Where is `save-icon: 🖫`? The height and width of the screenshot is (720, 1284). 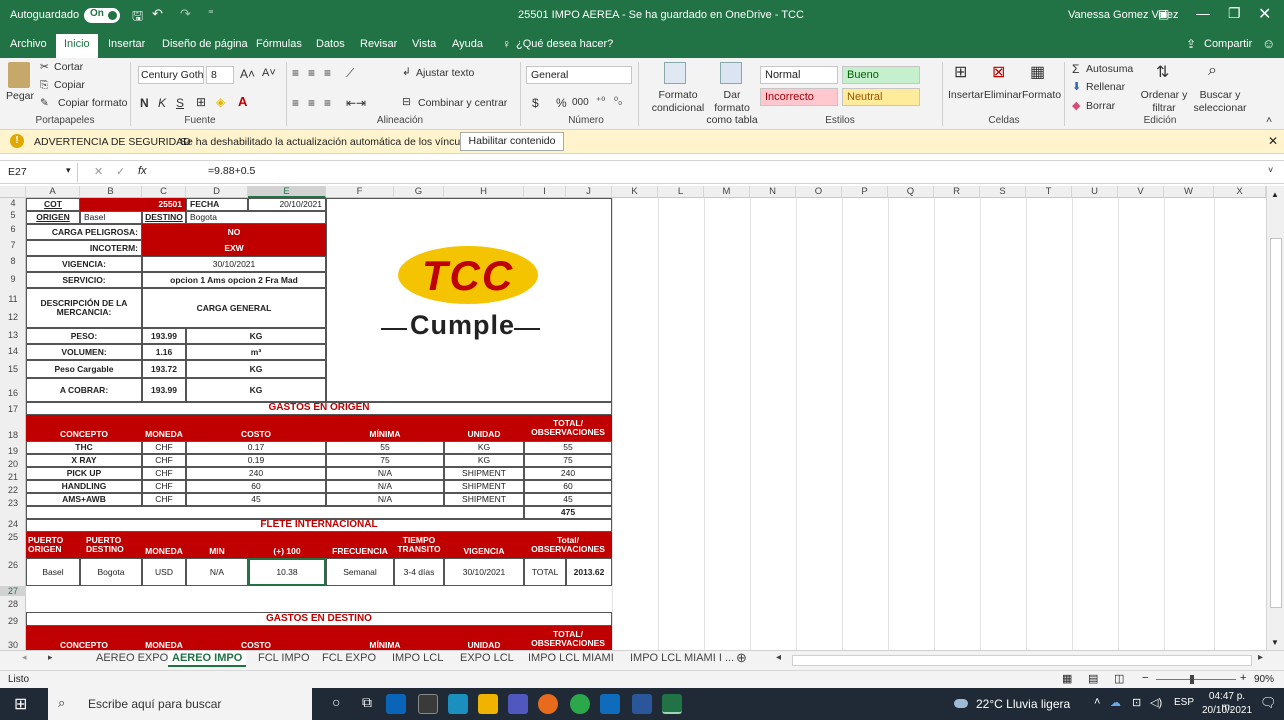 save-icon: 🖫 is located at coordinates (137, 18).